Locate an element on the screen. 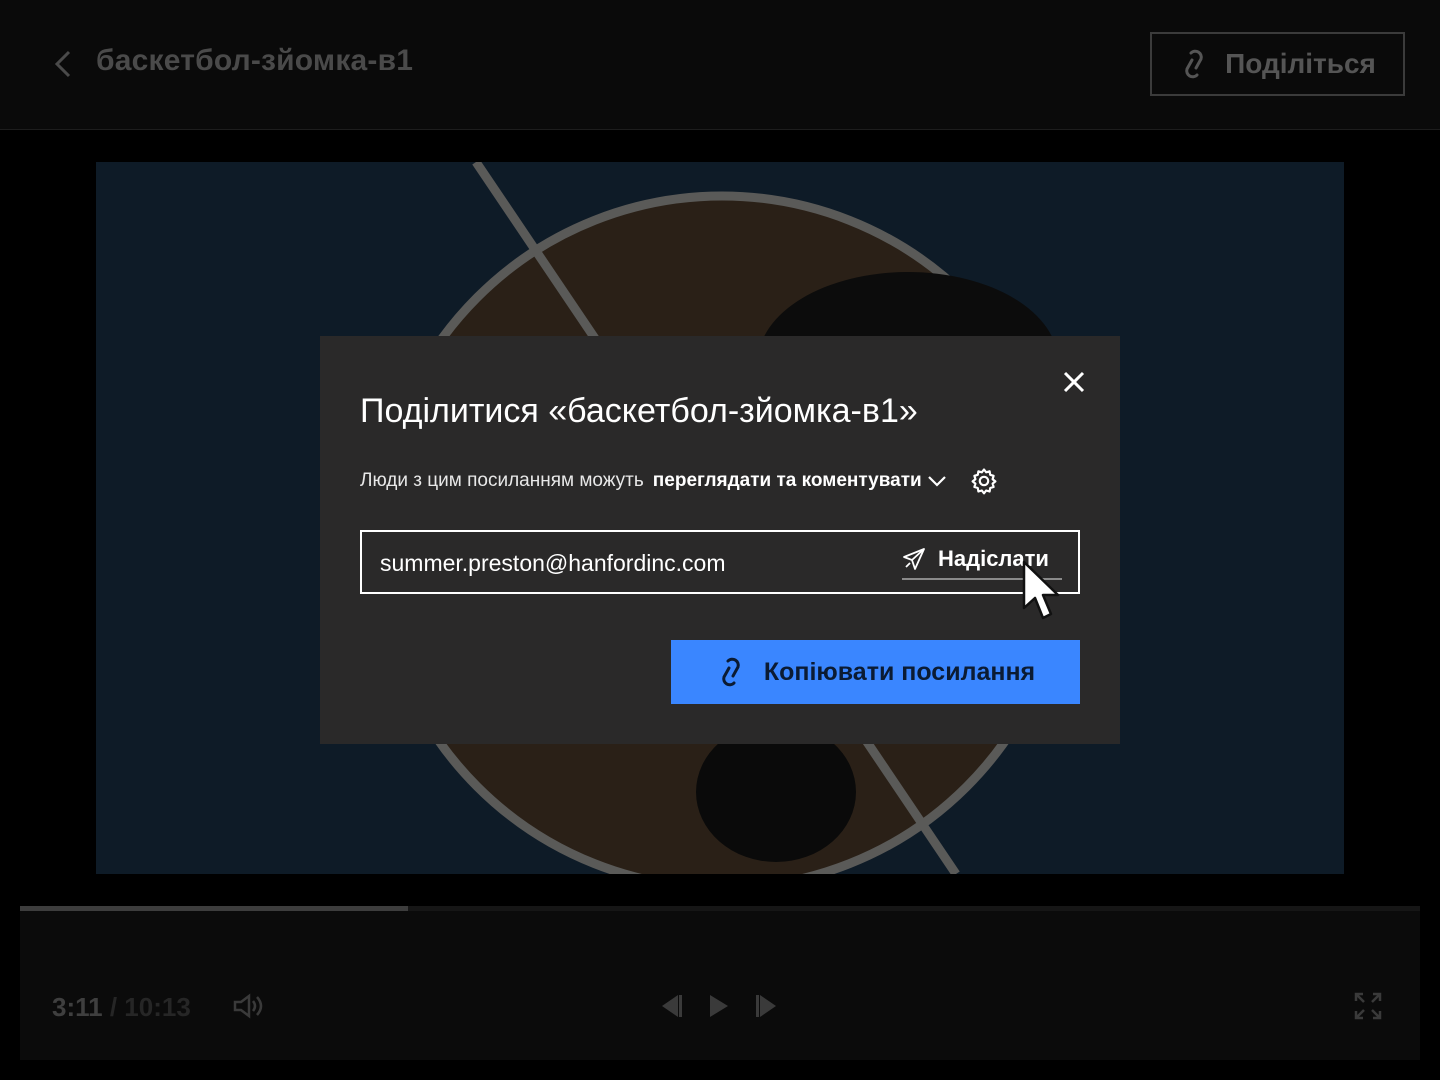 Image resolution: width=1440 pixels, height=1080 pixels. send-button-label: Надіслати is located at coordinates (993, 558).